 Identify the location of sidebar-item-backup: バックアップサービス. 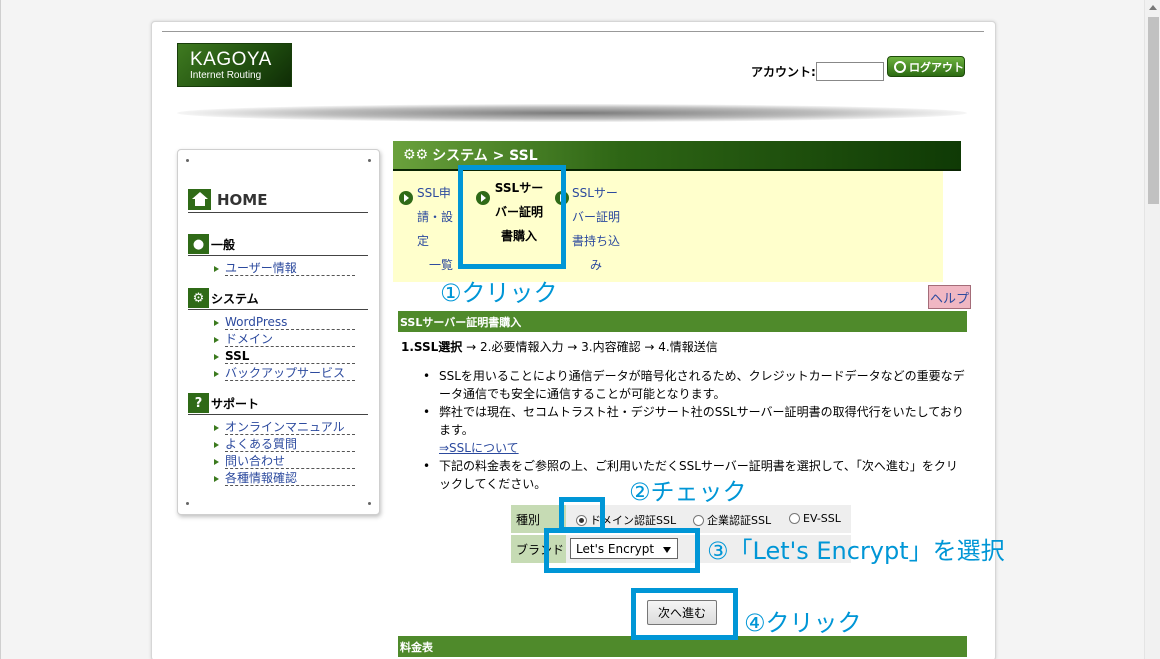
(284, 373).